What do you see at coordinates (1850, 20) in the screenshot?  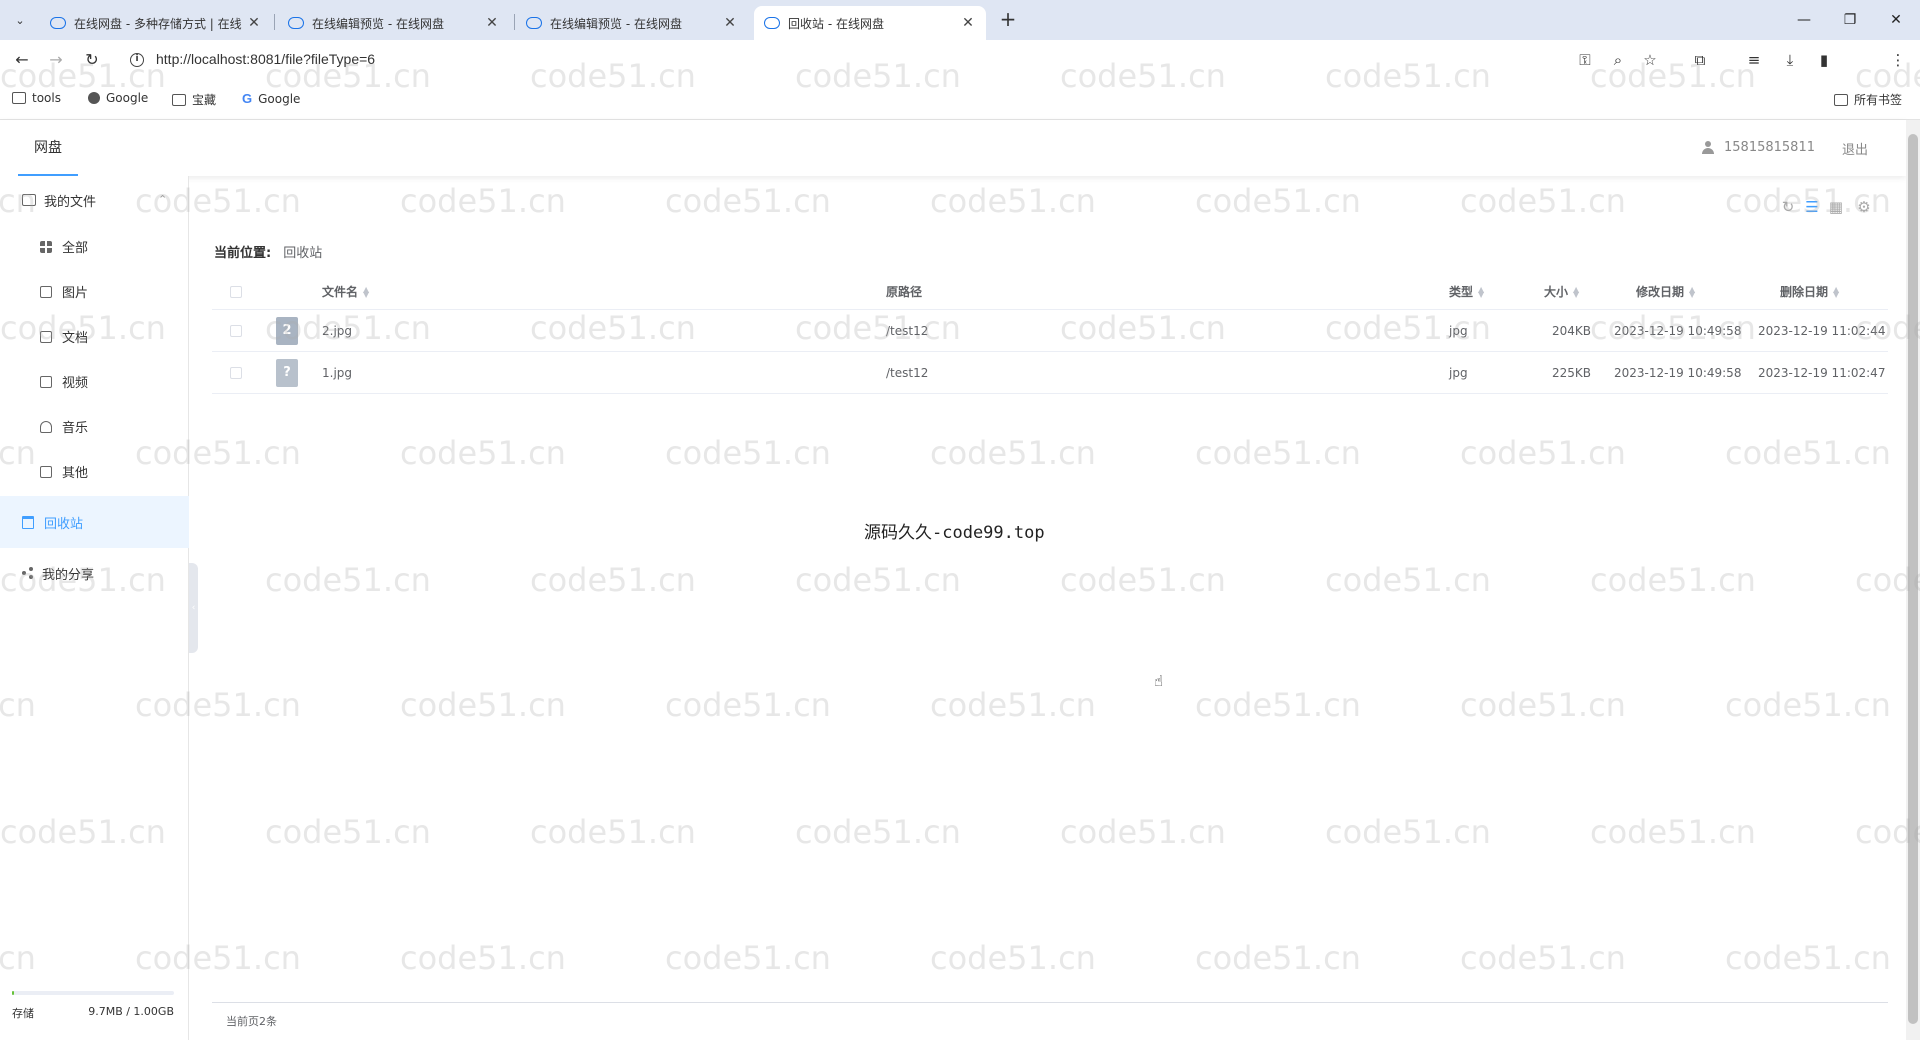 I see `restore-icon: ❐` at bounding box center [1850, 20].